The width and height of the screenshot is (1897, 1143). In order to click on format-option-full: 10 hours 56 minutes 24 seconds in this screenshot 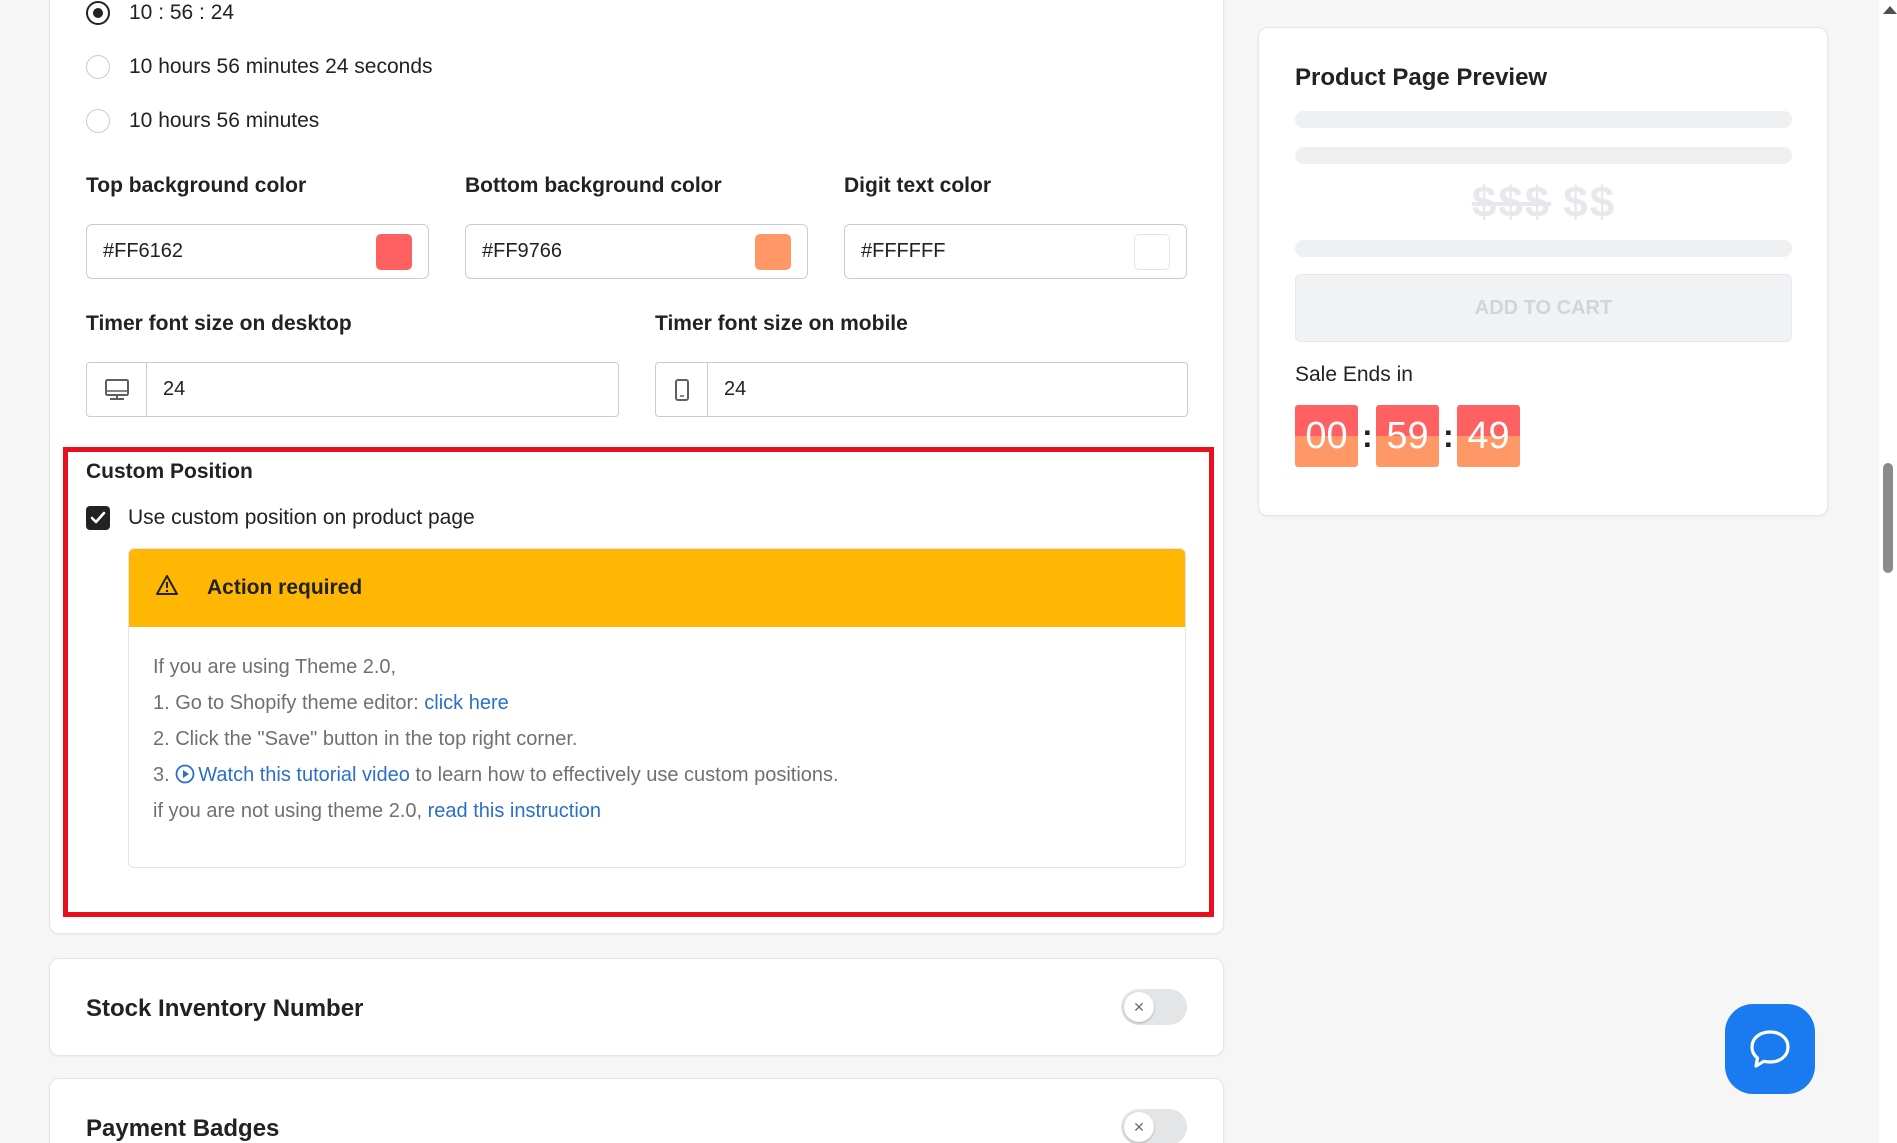, I will do `click(259, 67)`.